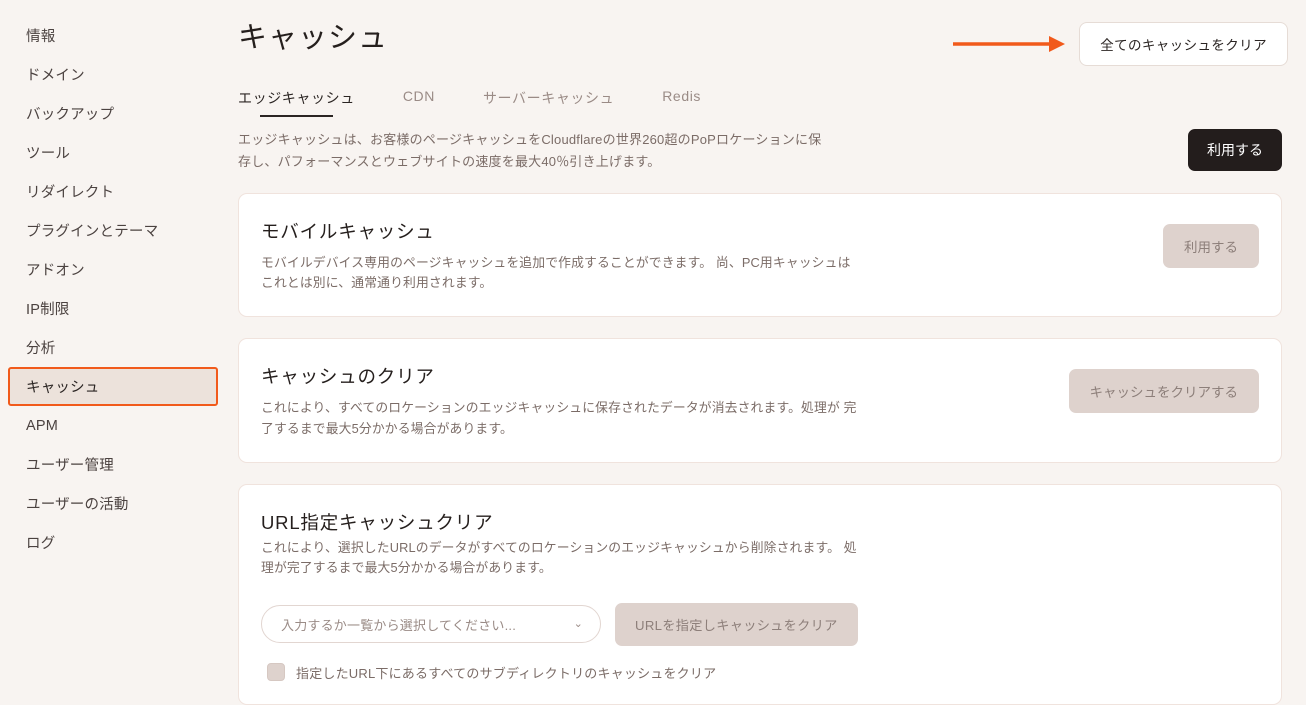 Image resolution: width=1306 pixels, height=705 pixels. What do you see at coordinates (1163, 391) in the screenshot?
I see `clear-cache-button: キャッシュをクリアする` at bounding box center [1163, 391].